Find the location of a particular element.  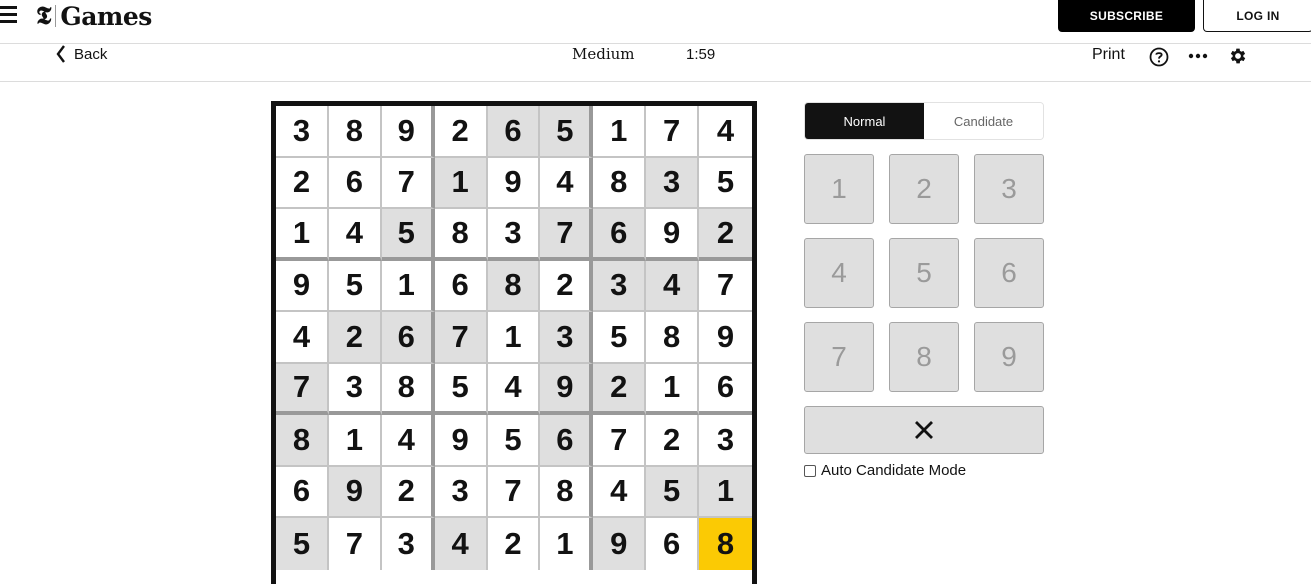

help-icon is located at coordinates (1159, 57).